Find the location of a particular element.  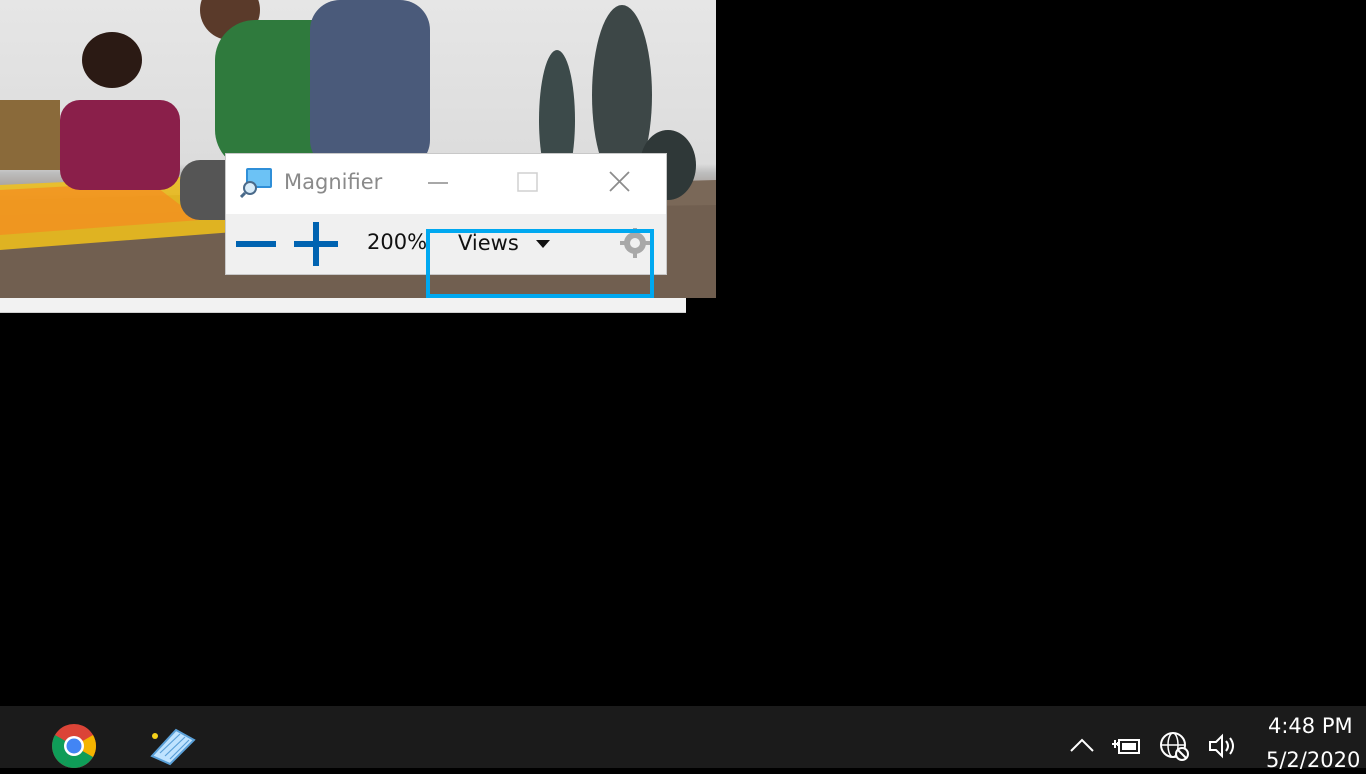

power-icon is located at coordinates (1126, 746).